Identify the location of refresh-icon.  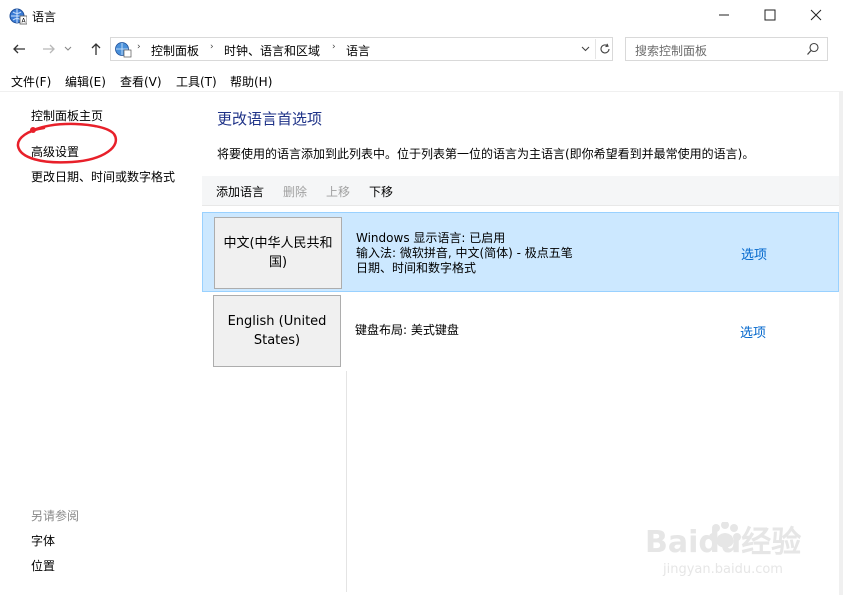
(605, 48).